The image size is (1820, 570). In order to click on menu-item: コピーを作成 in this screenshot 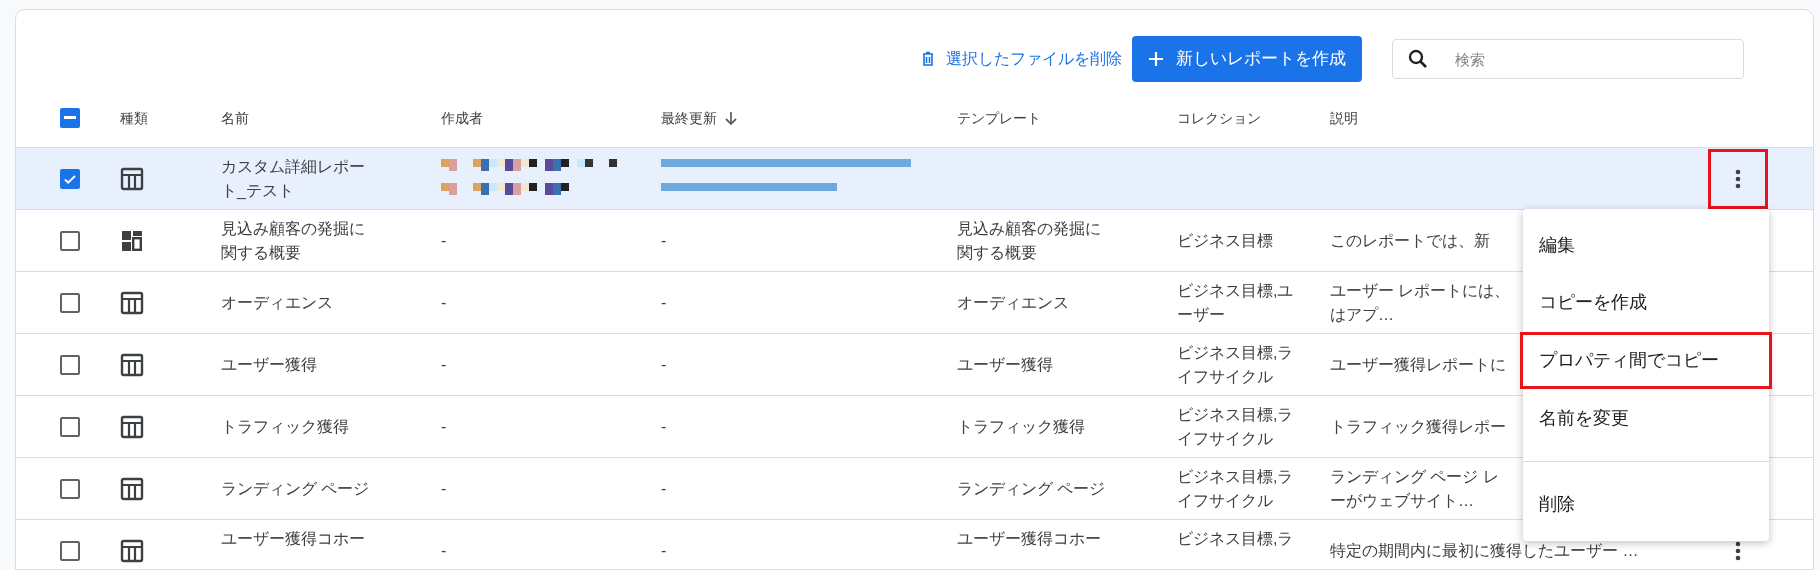, I will do `click(1646, 303)`.